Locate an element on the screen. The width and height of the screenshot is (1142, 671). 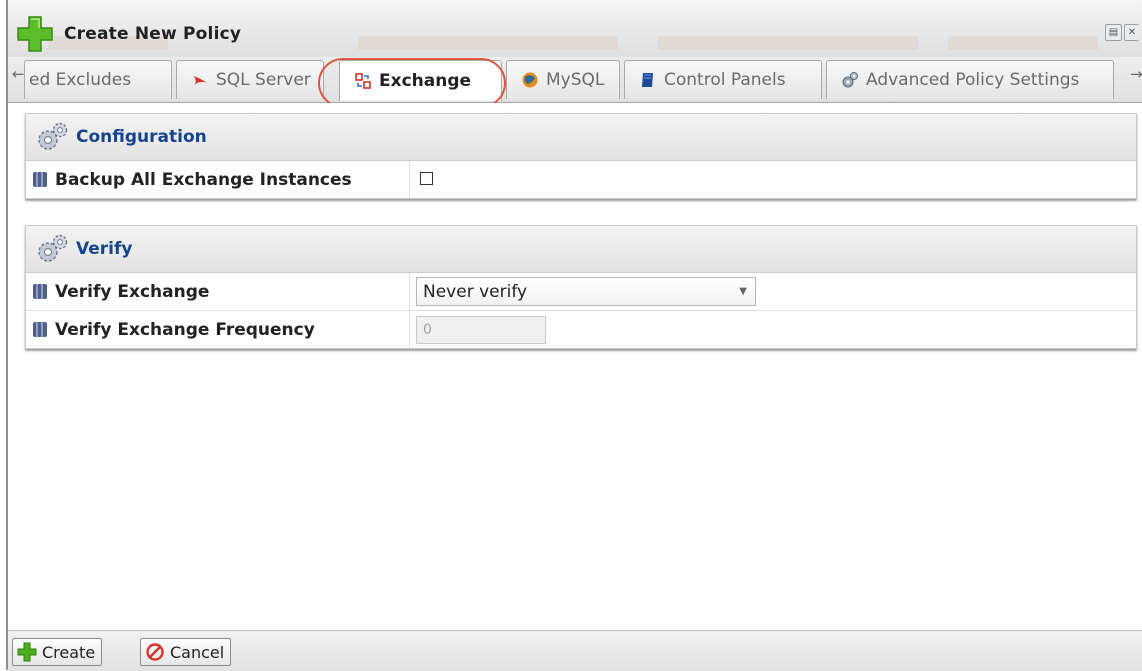
cancel-button: Cancel is located at coordinates (186, 652).